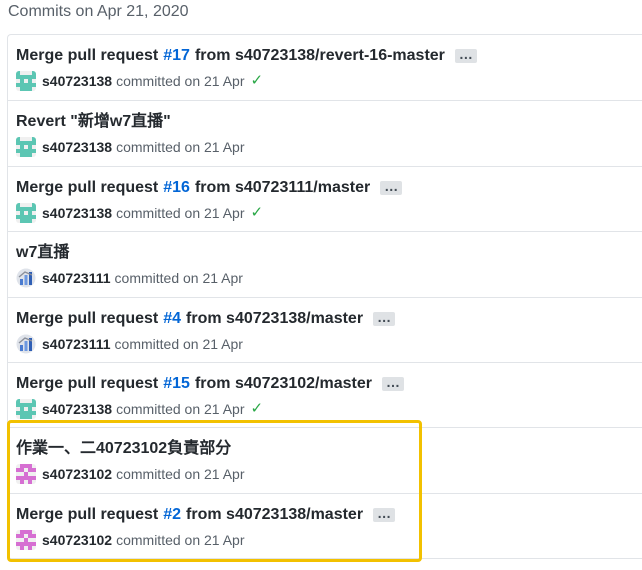 This screenshot has width=642, height=570. What do you see at coordinates (325, 263) in the screenshot?
I see `commit-item: w7直播 s40723111 committed on 21 Apr` at bounding box center [325, 263].